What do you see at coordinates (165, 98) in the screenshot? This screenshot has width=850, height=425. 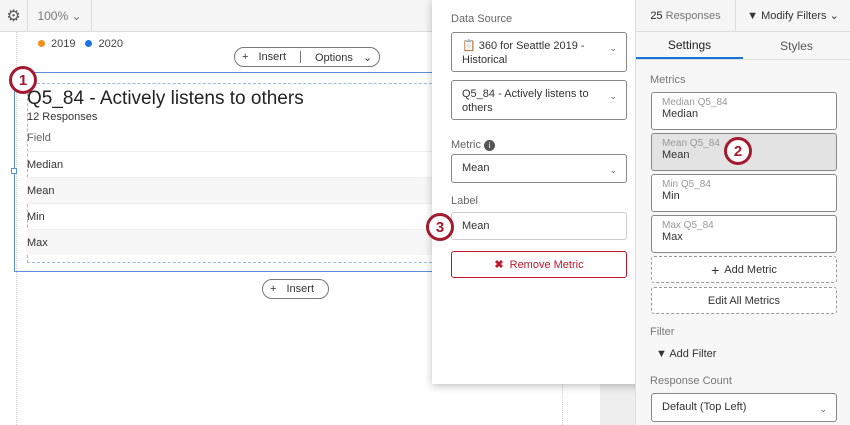 I see `widget-title: Q5_84 - Actively listens to others` at bounding box center [165, 98].